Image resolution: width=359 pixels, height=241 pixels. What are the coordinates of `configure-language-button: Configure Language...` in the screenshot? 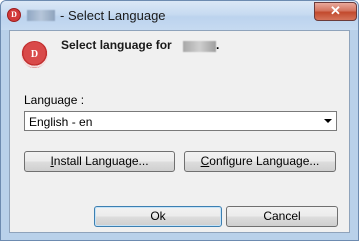 It's located at (260, 161).